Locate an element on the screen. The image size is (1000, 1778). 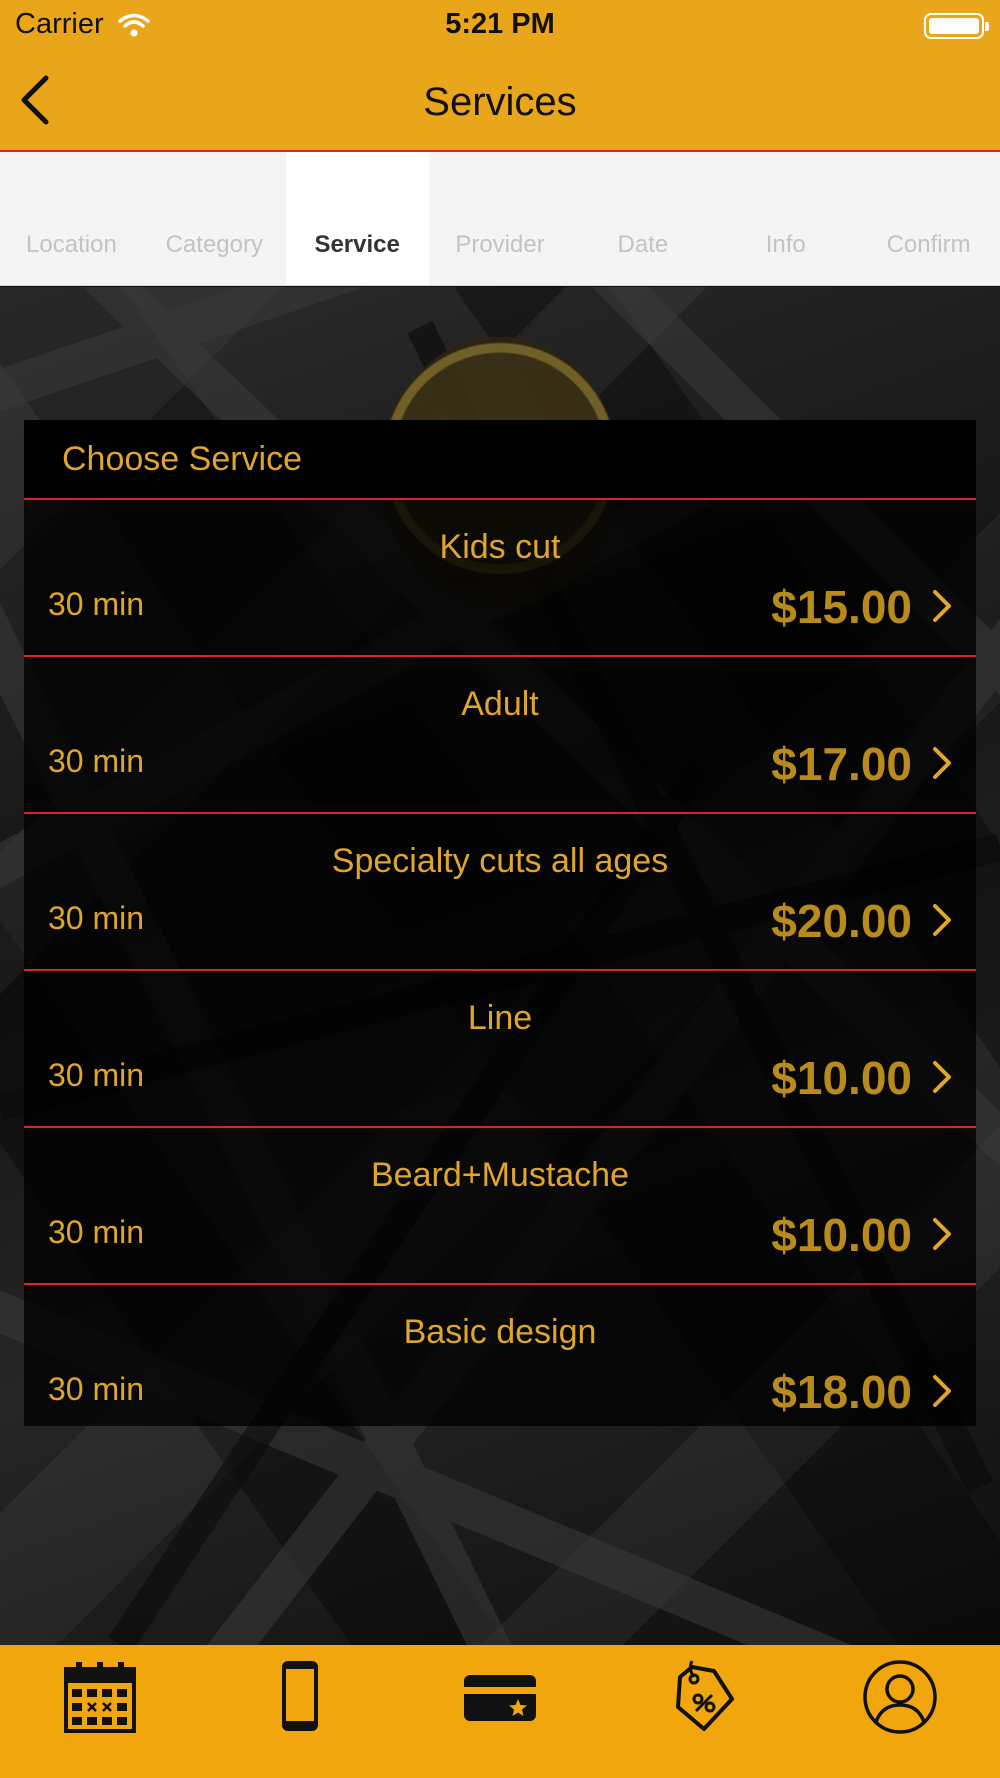
phone-icon is located at coordinates (300, 1696).